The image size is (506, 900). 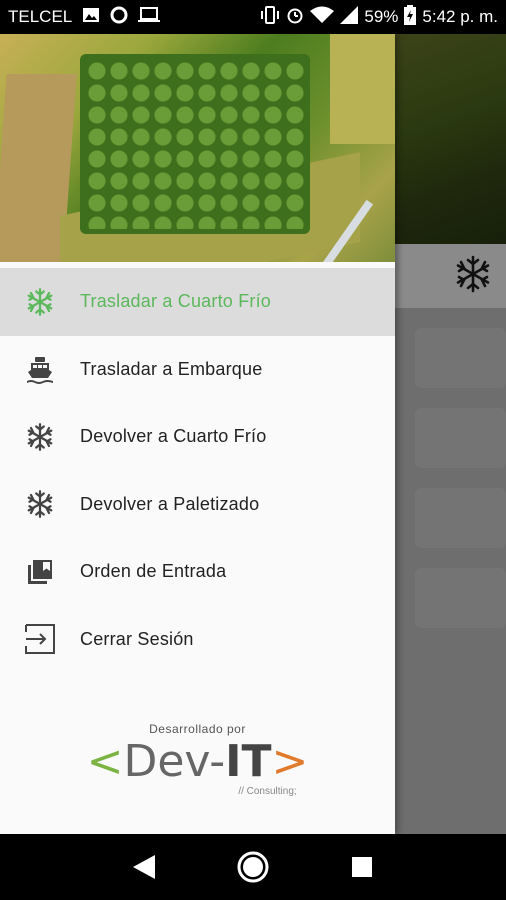 I want to click on library-icon, so click(x=40, y=572).